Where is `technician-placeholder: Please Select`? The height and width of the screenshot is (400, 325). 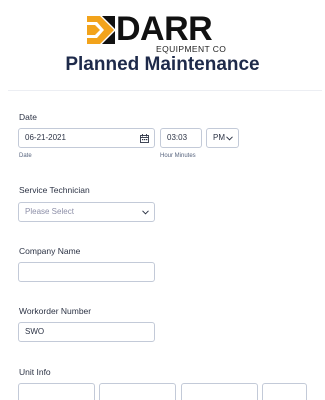 technician-placeholder: Please Select is located at coordinates (49, 211).